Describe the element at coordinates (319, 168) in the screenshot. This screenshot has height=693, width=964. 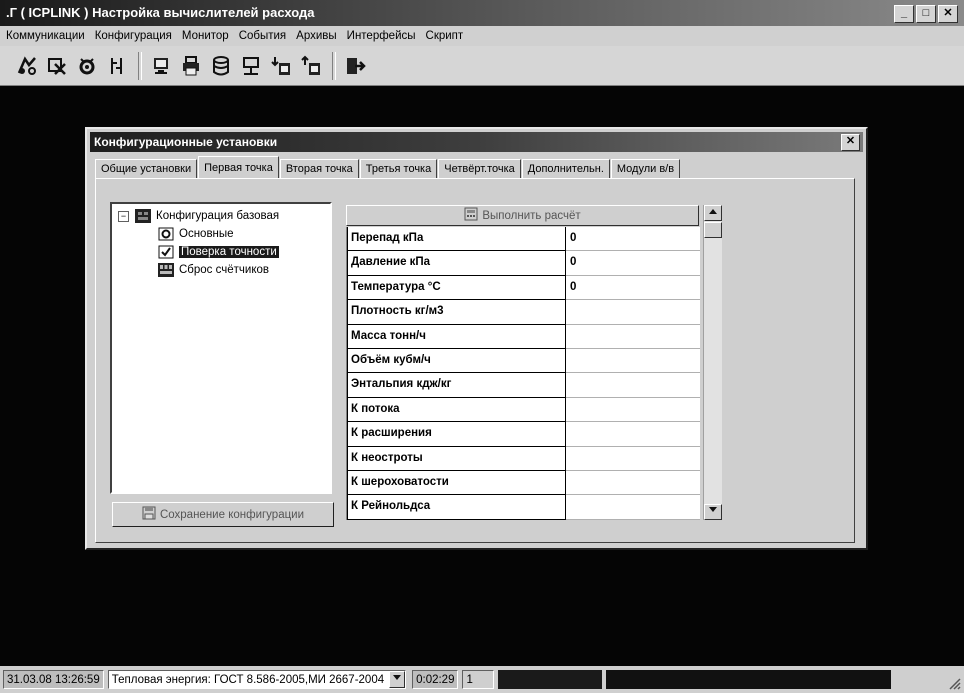
I see `tab-point-2: Вторая точка` at that location.